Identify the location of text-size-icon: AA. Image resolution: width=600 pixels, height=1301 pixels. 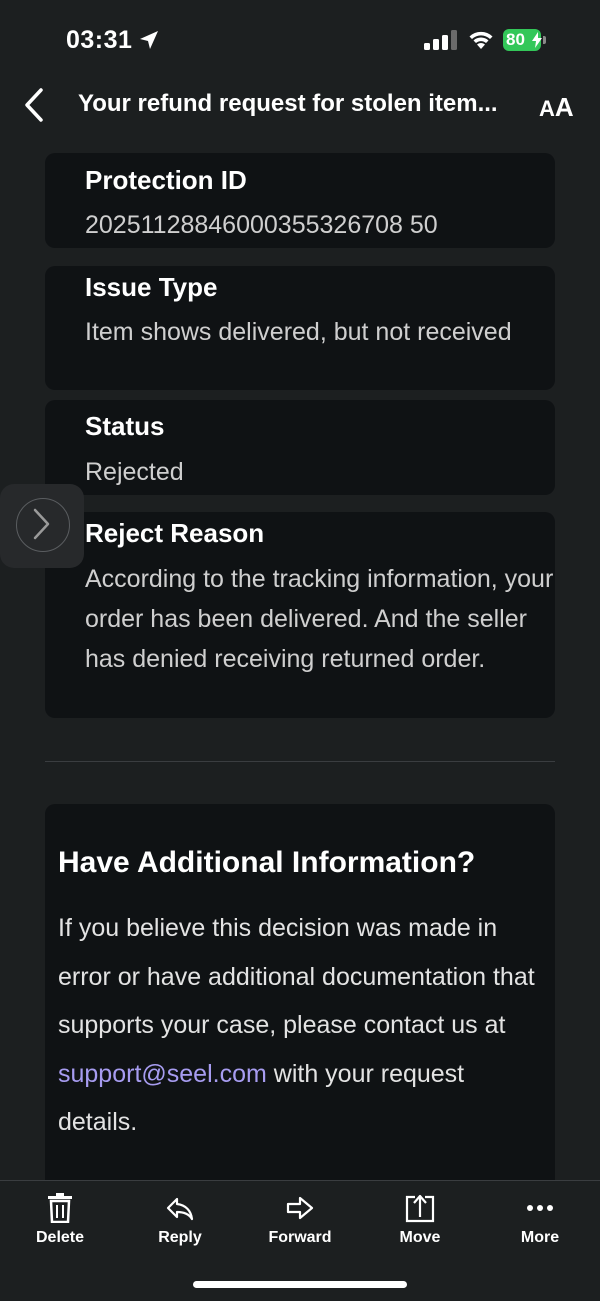
(556, 107).